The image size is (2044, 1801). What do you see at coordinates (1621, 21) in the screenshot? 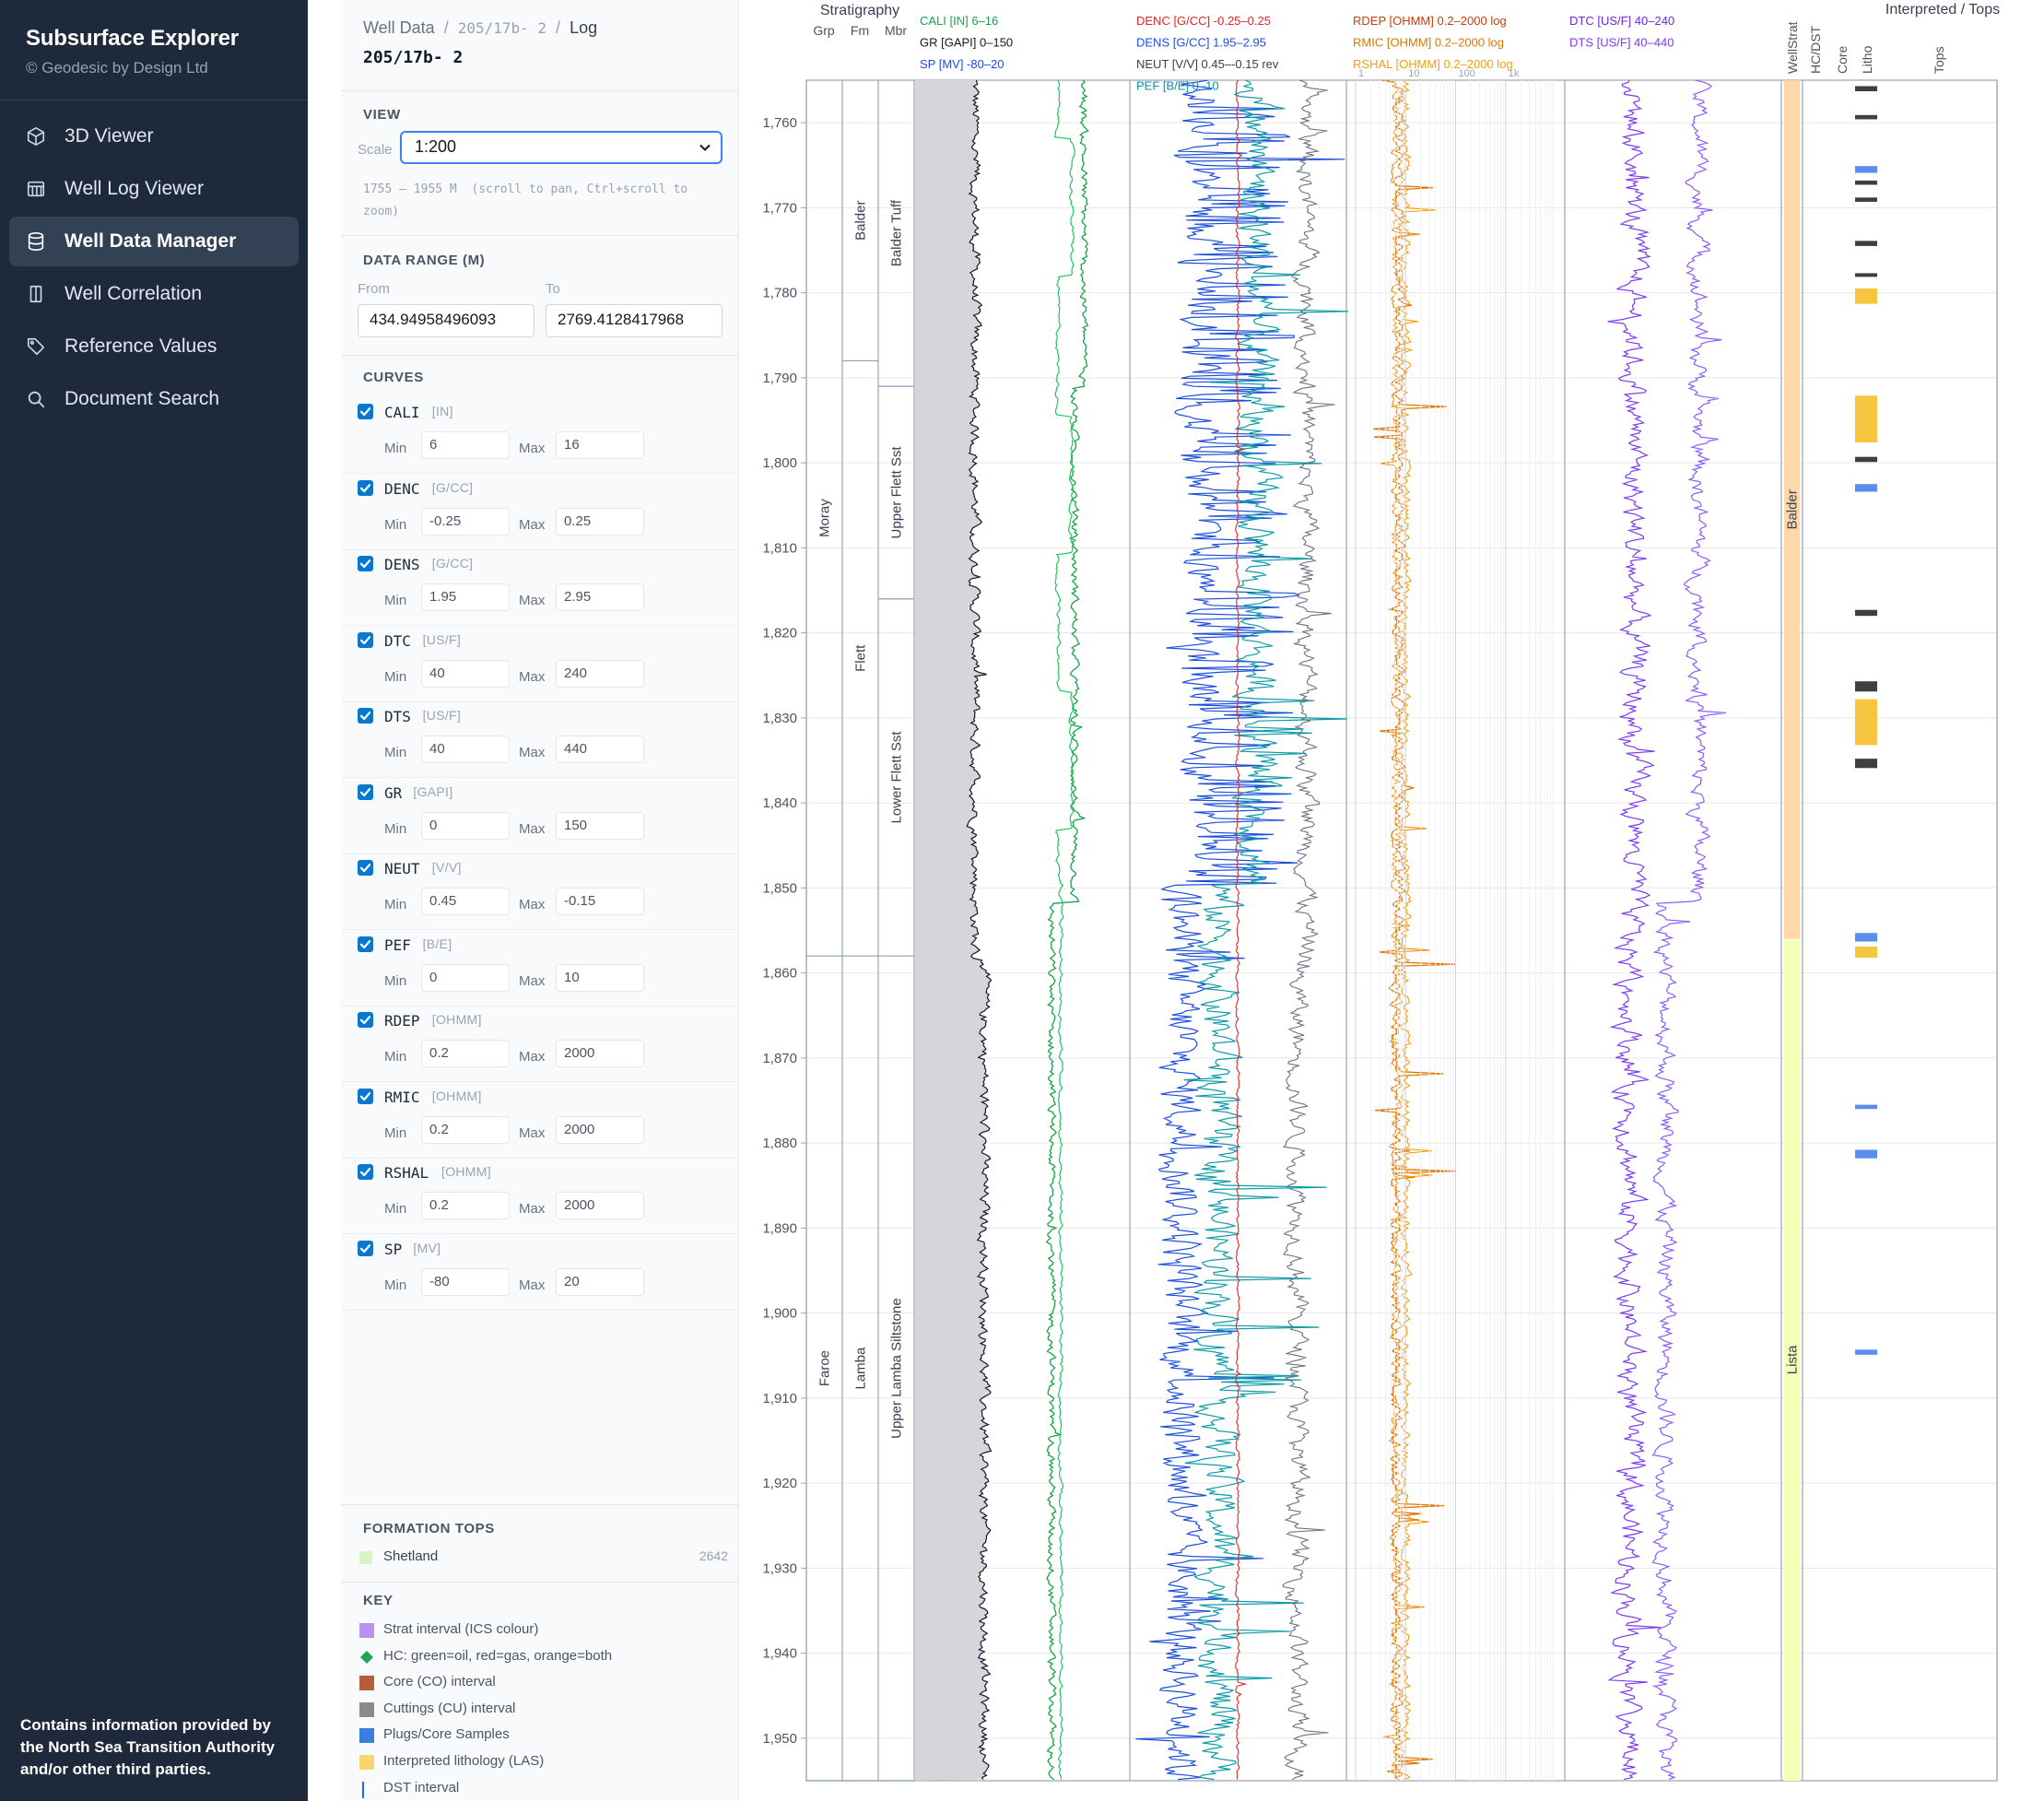
I see `curve-legend-label: DTC [US/F] 40–240` at bounding box center [1621, 21].